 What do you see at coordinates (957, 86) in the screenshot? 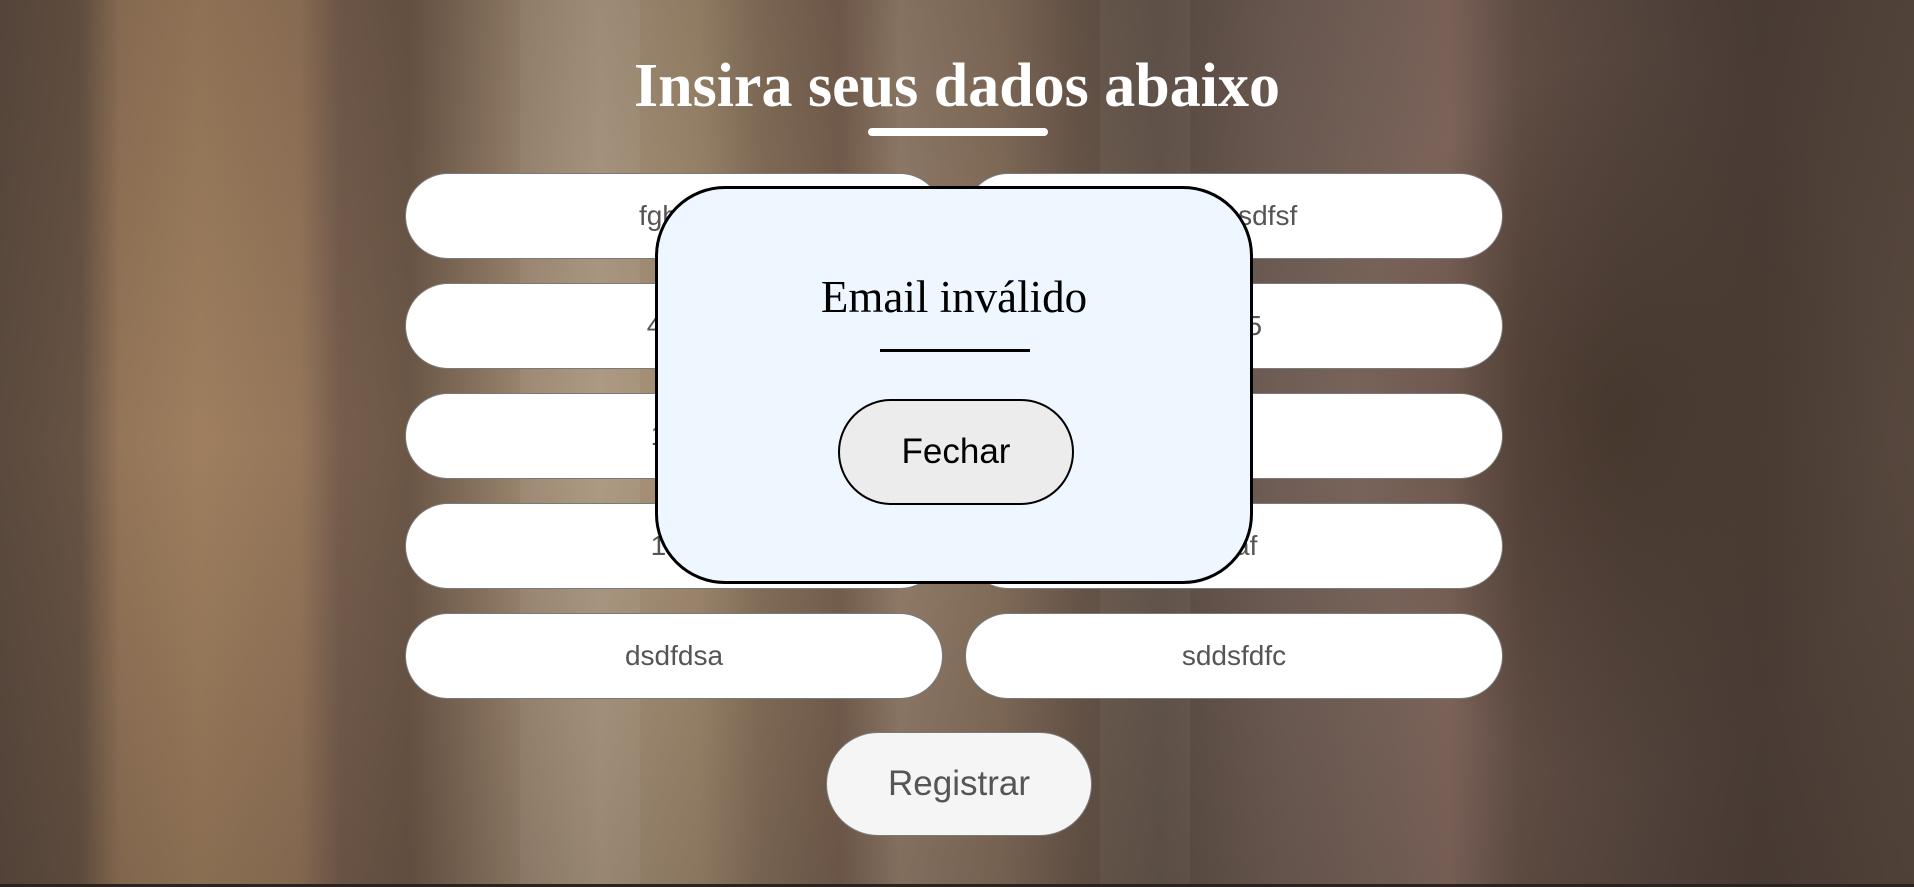
I see `page-title: Insira seus dados abaixo` at bounding box center [957, 86].